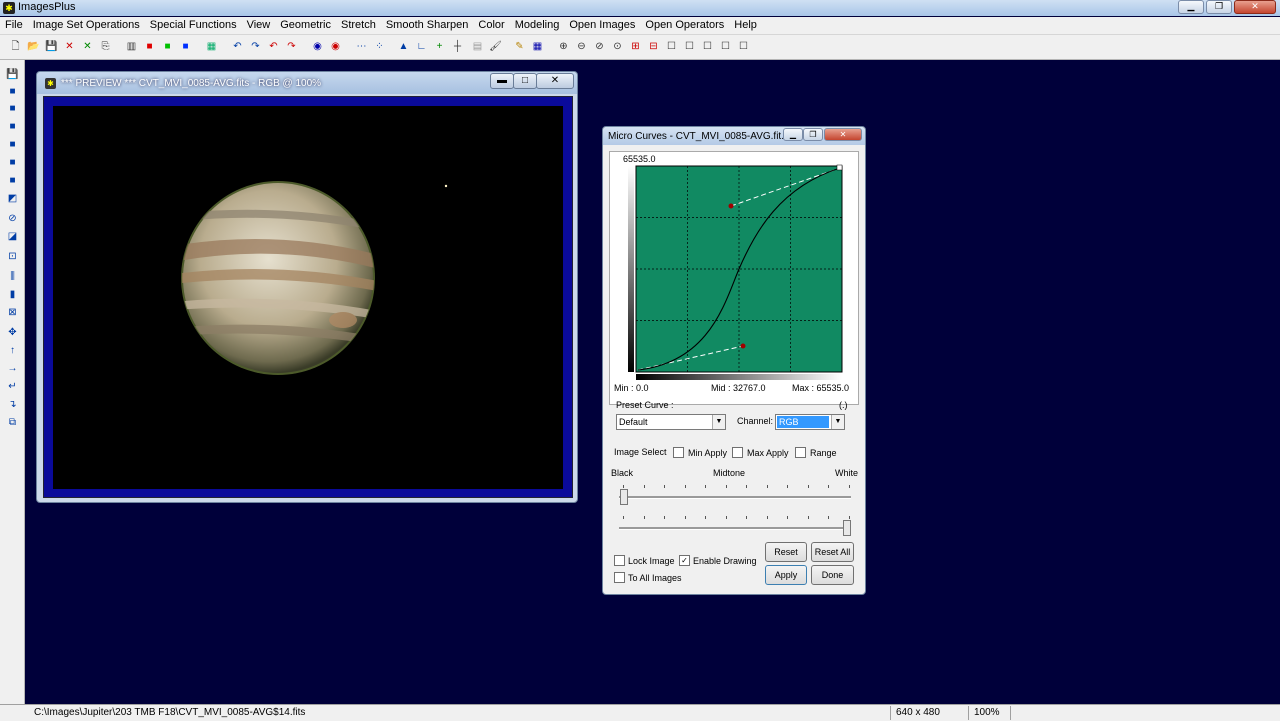 Image resolution: width=1280 pixels, height=721 pixels. I want to click on menu-special-functions: Special Functions, so click(193, 25).